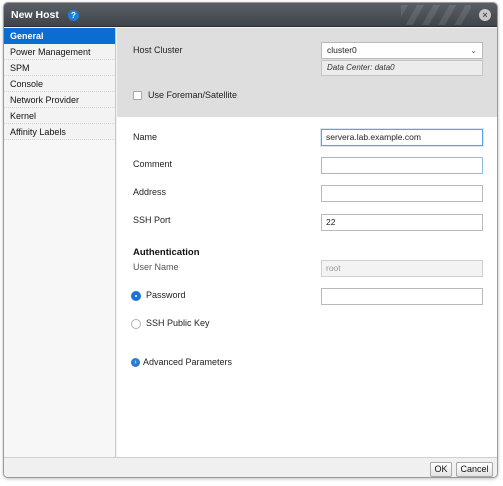  Describe the element at coordinates (59, 84) in the screenshot. I see `sidebar-item-console: Console` at that location.